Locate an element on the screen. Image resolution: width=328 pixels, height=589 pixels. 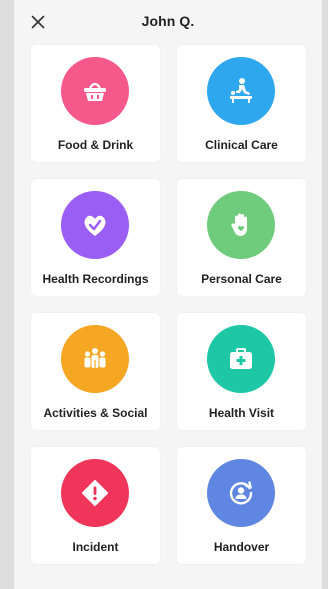
group-people-icon is located at coordinates (95, 358).